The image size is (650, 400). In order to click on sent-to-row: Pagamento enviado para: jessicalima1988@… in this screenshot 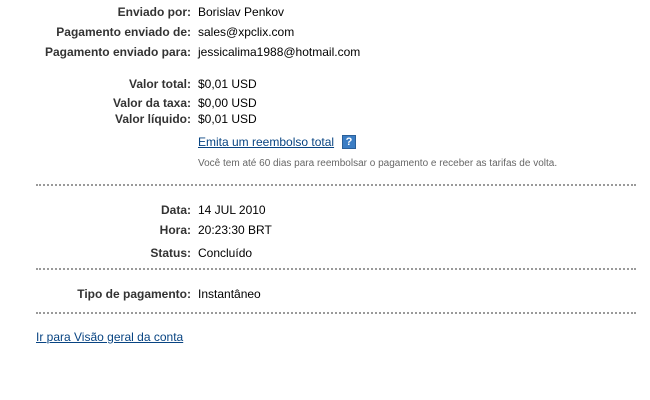, I will do `click(325, 52)`.